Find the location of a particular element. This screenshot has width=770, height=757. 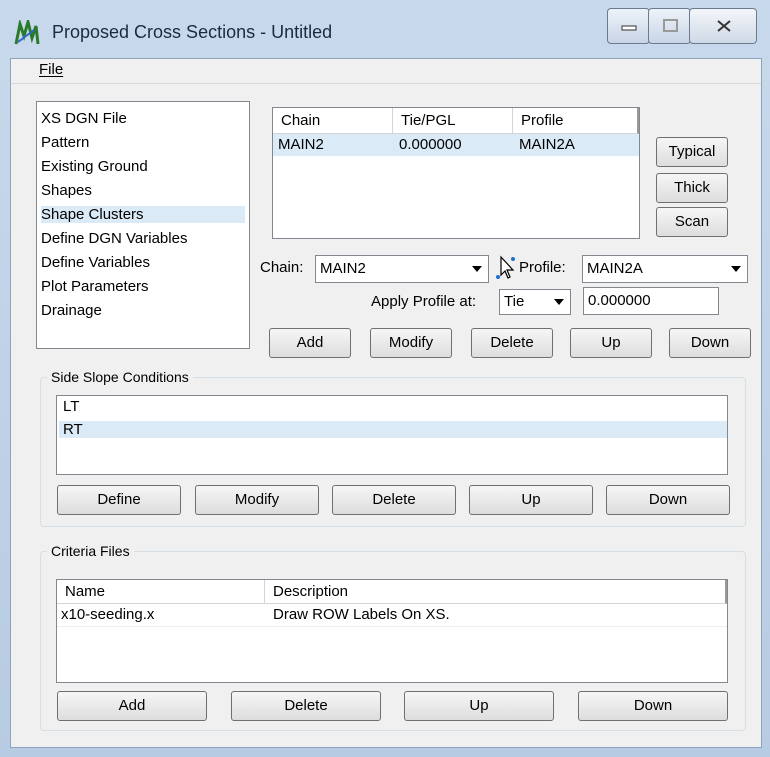

modify-chain-button: Modify is located at coordinates (411, 343).